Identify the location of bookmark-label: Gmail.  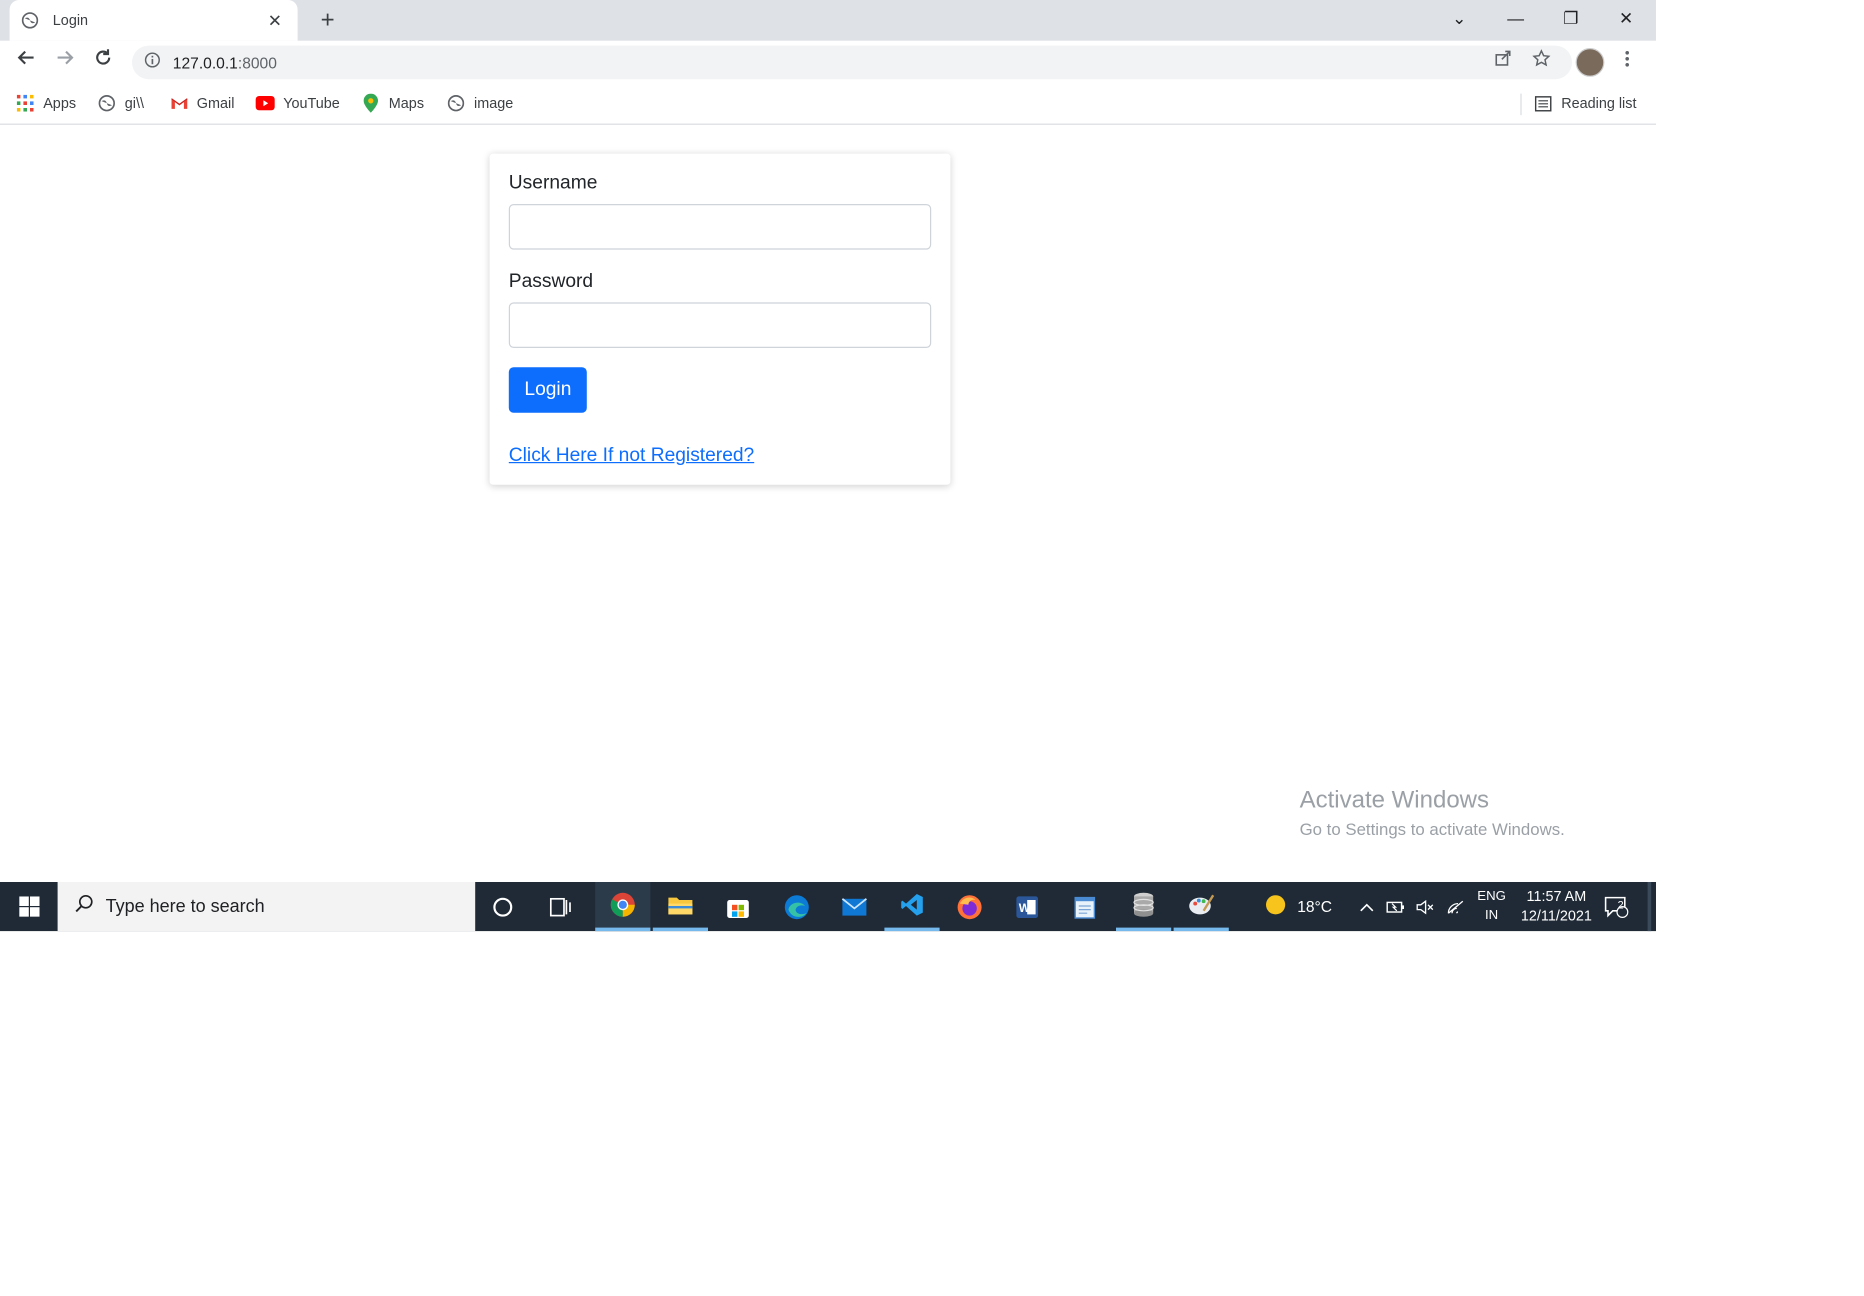
(215, 103).